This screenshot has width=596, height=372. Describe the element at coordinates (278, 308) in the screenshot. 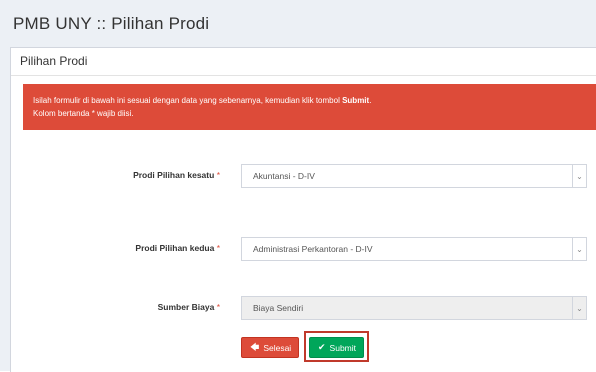

I see `biaya-value: Biaya Sendiri` at that location.